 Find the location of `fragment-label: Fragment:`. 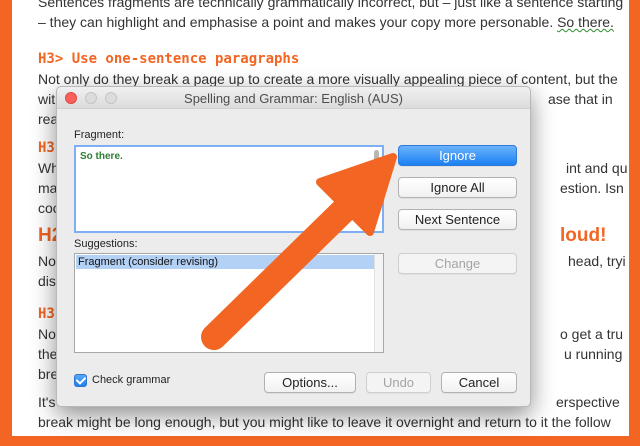

fragment-label: Fragment: is located at coordinates (99, 135).